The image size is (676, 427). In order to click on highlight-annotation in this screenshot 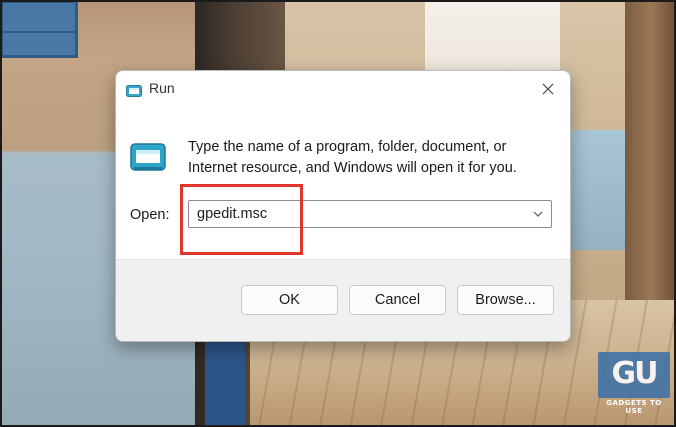, I will do `click(241, 219)`.